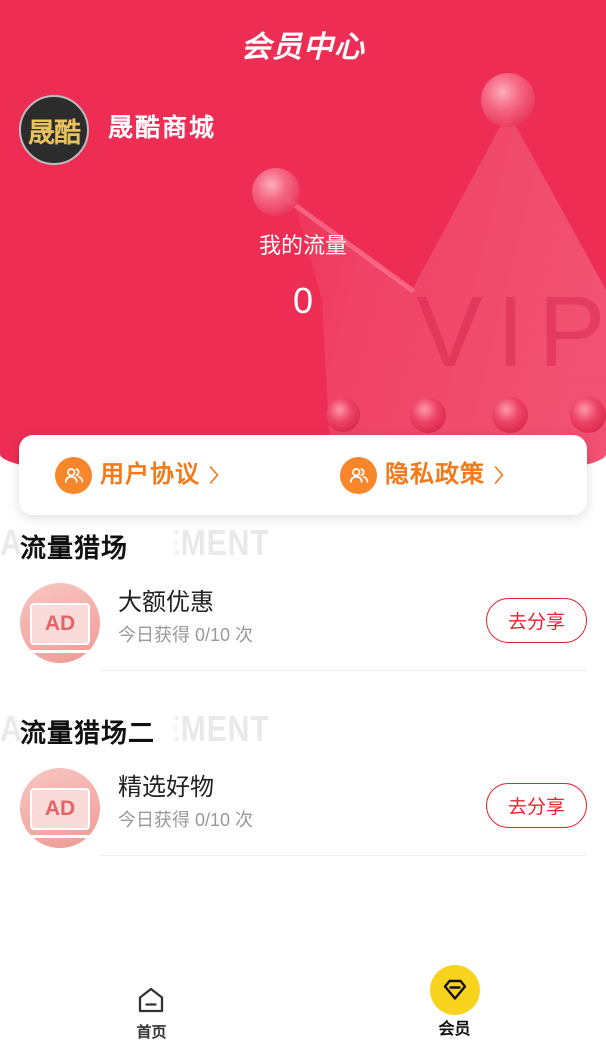 This screenshot has height=1049, width=606. What do you see at coordinates (303, 627) in the screenshot?
I see `list-item: AD 大额优惠 今日获得 0/10 次 去分享` at bounding box center [303, 627].